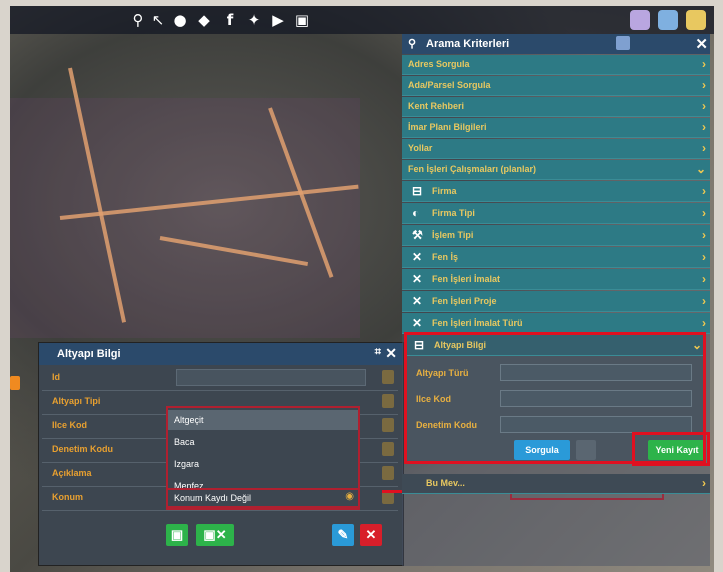 The height and width of the screenshot is (572, 723). Describe the element at coordinates (263, 420) in the screenshot. I see `dropdown-option: Altgeçit` at that location.